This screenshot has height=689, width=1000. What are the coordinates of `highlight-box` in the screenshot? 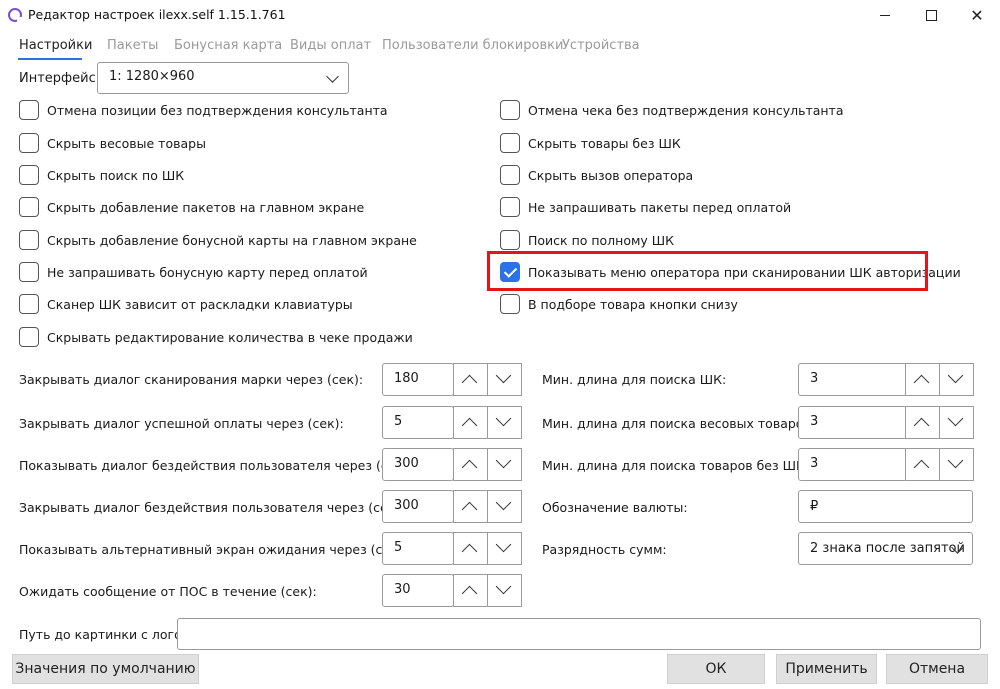 It's located at (707, 271).